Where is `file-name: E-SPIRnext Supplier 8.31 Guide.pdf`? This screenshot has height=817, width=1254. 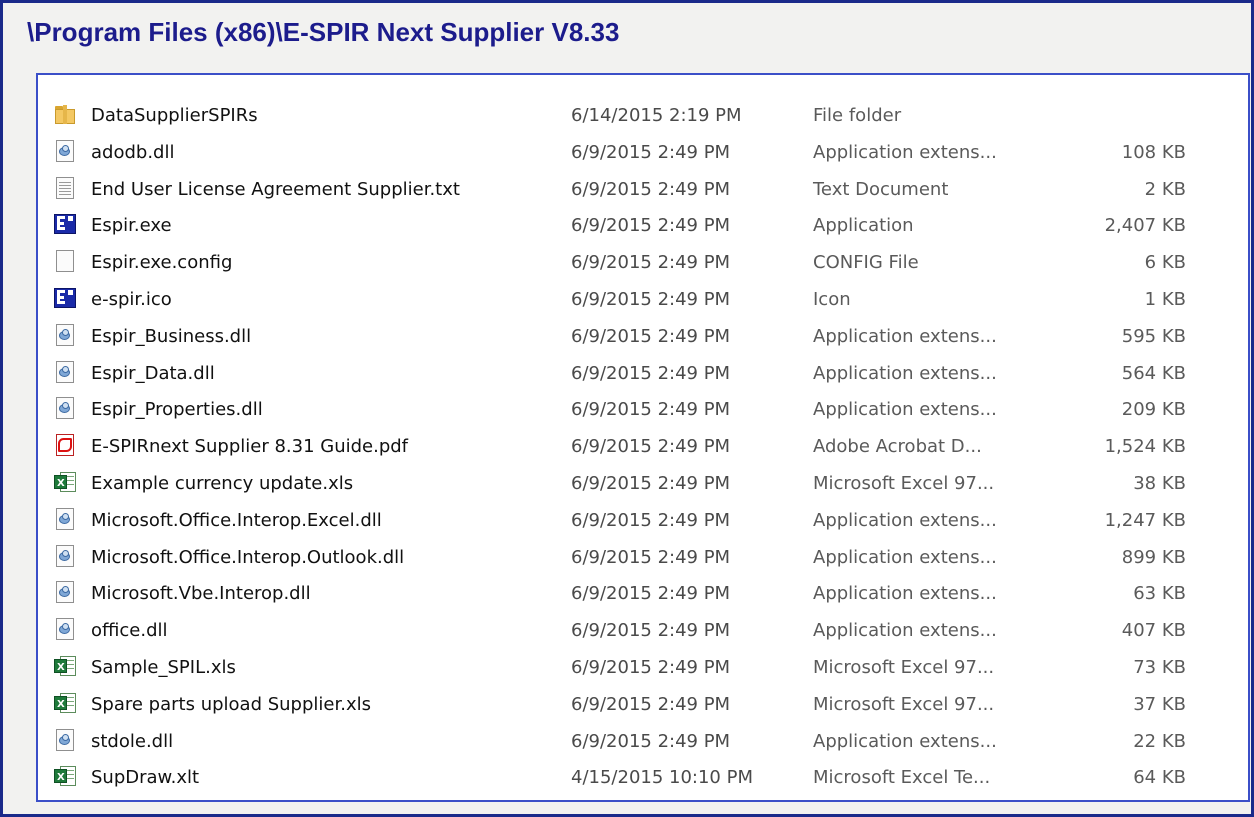 file-name: E-SPIRnext Supplier 8.31 Guide.pdf is located at coordinates (249, 446).